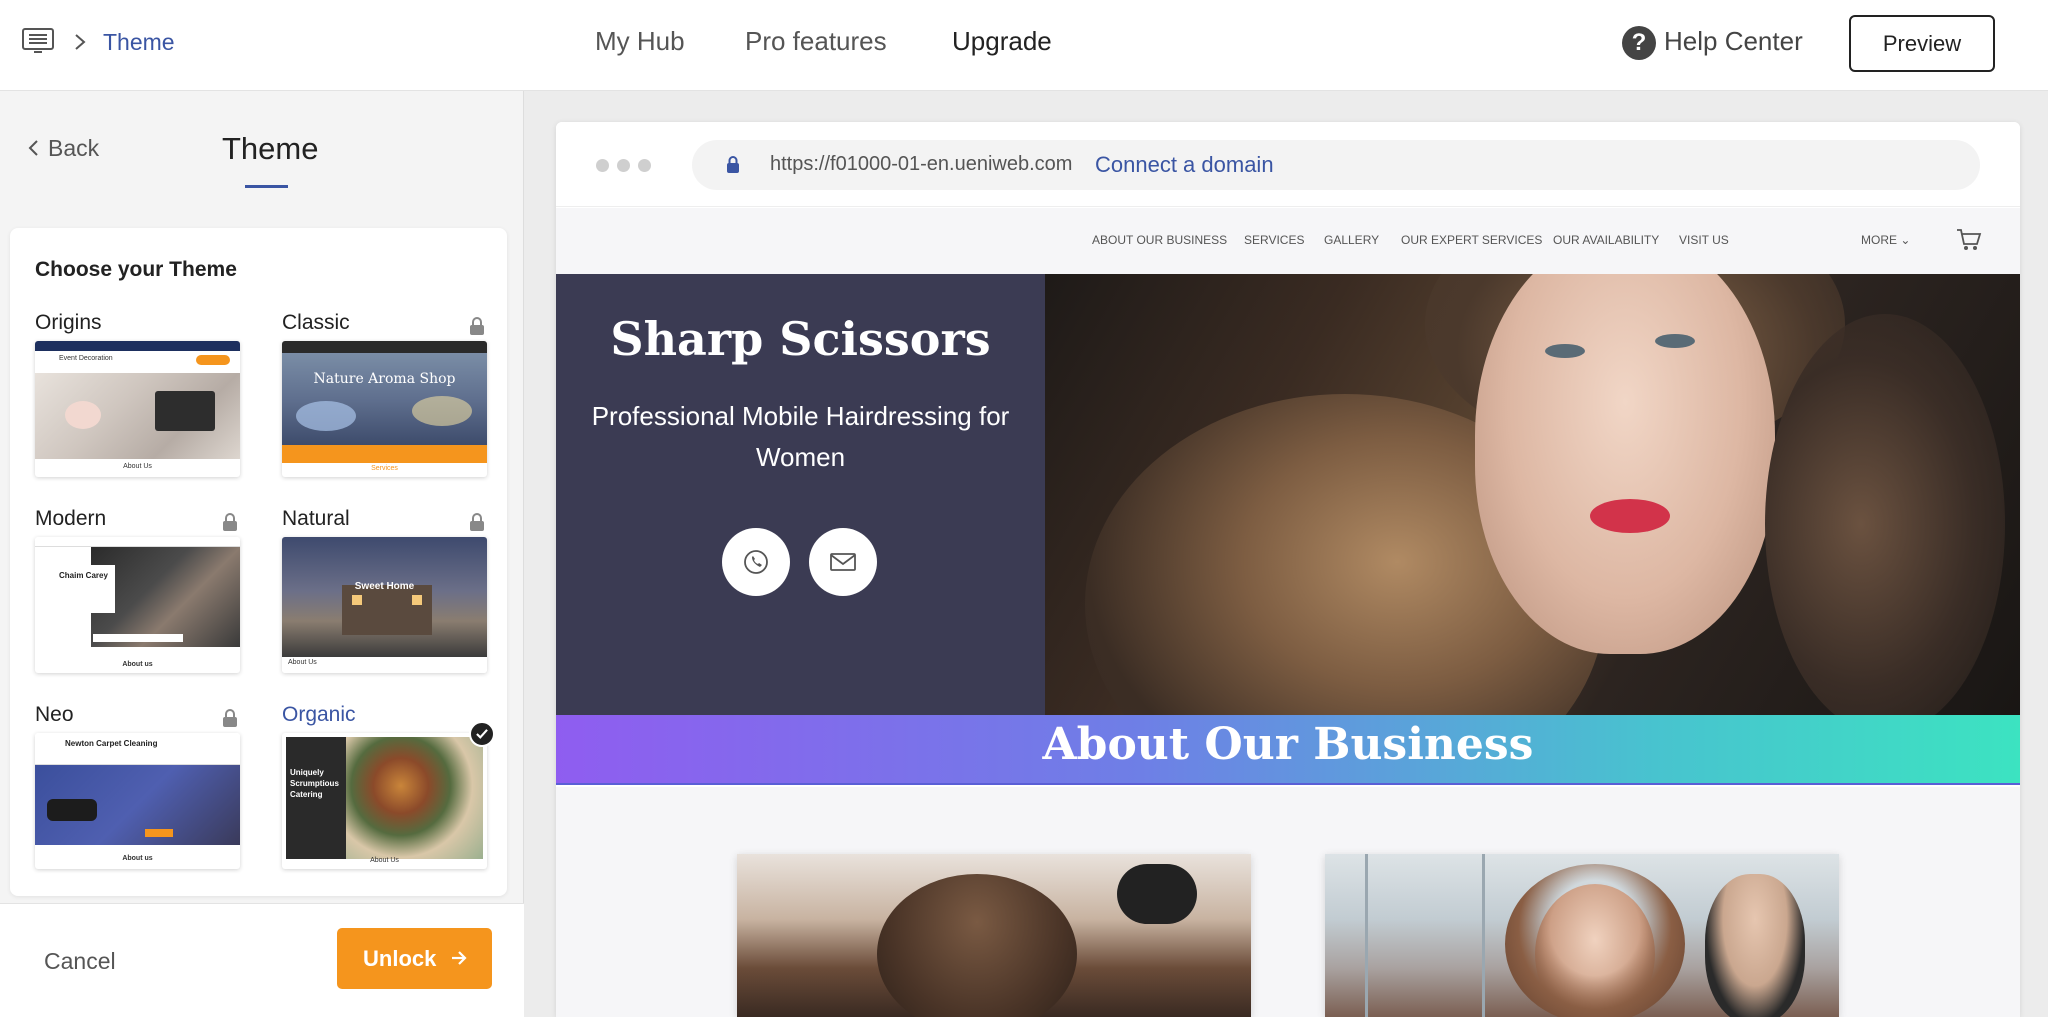 This screenshot has width=2048, height=1017. I want to click on arrow-right-icon, so click(459, 958).